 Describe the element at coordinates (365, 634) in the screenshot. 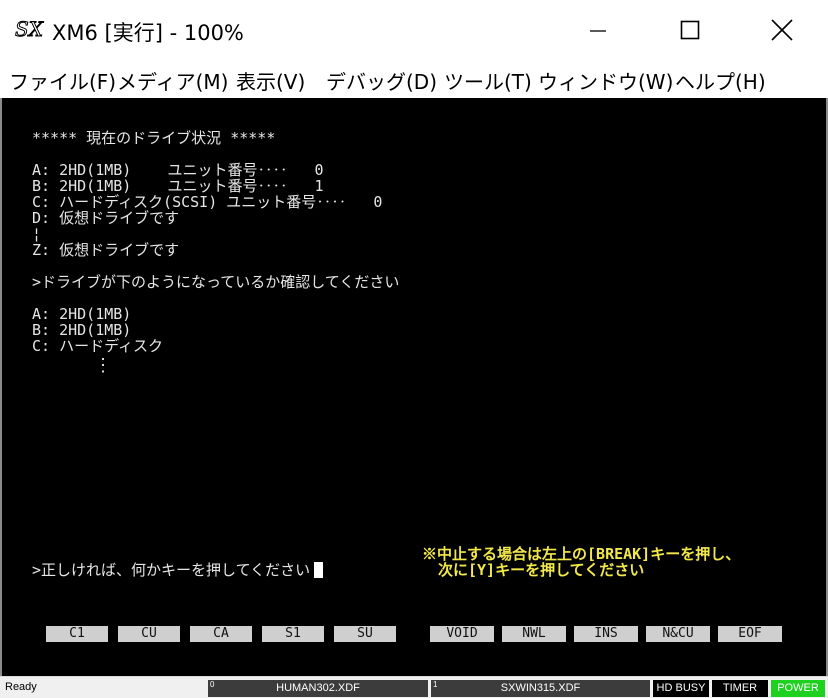

I see `fkey-su: SU` at that location.